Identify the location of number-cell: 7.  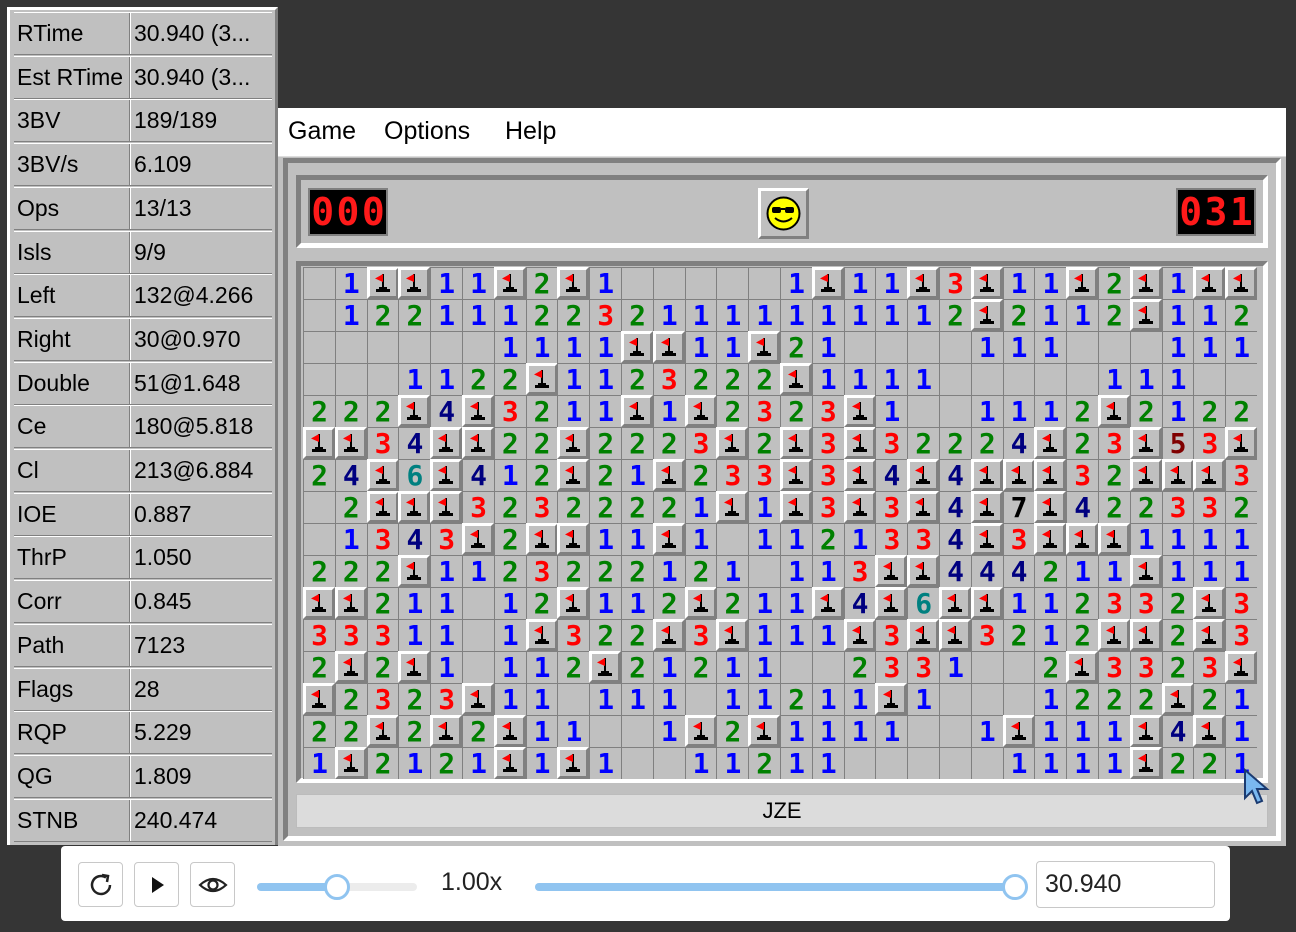
(1018, 507).